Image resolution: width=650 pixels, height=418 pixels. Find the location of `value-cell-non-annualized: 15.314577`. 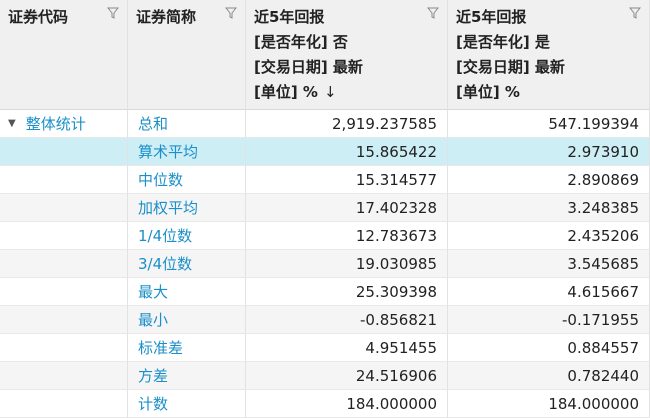

value-cell-non-annualized: 15.314577 is located at coordinates (347, 180).